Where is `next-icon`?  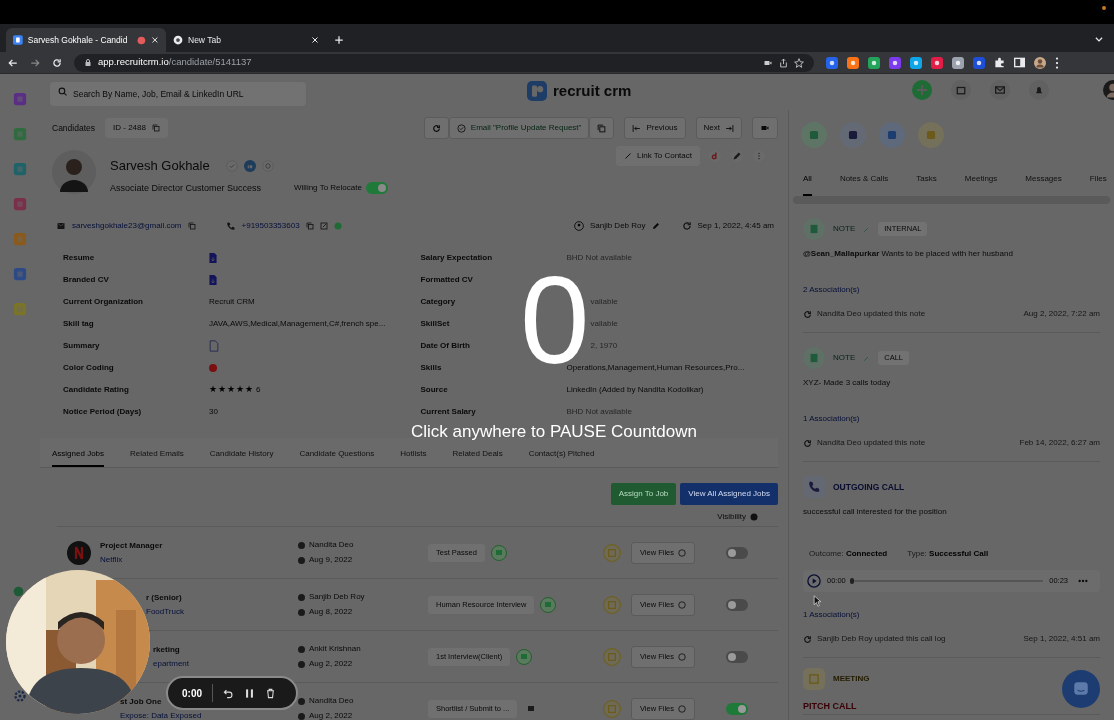 next-icon is located at coordinates (729, 128).